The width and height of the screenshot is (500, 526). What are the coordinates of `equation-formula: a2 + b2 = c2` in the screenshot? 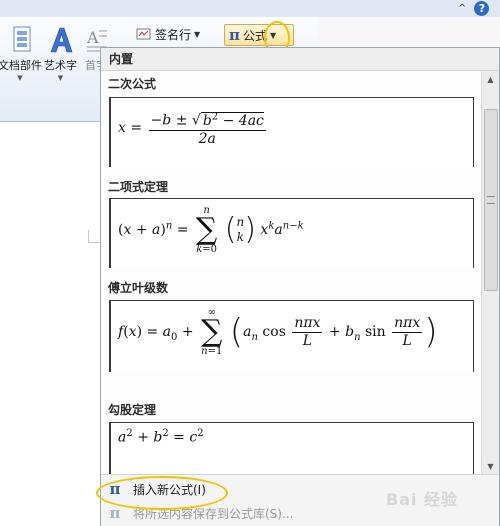 It's located at (161, 437).